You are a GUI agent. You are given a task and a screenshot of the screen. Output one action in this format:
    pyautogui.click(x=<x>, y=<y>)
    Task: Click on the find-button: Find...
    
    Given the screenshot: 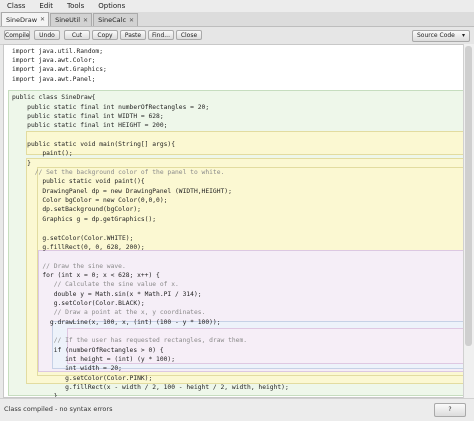 What is the action you would take?
    pyautogui.click(x=161, y=35)
    